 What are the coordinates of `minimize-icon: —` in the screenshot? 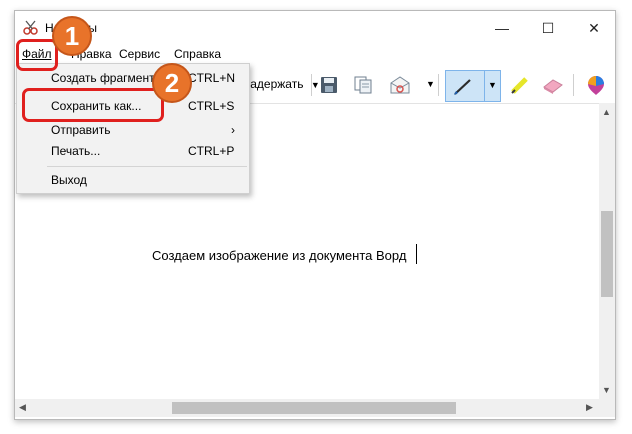 It's located at (502, 28).